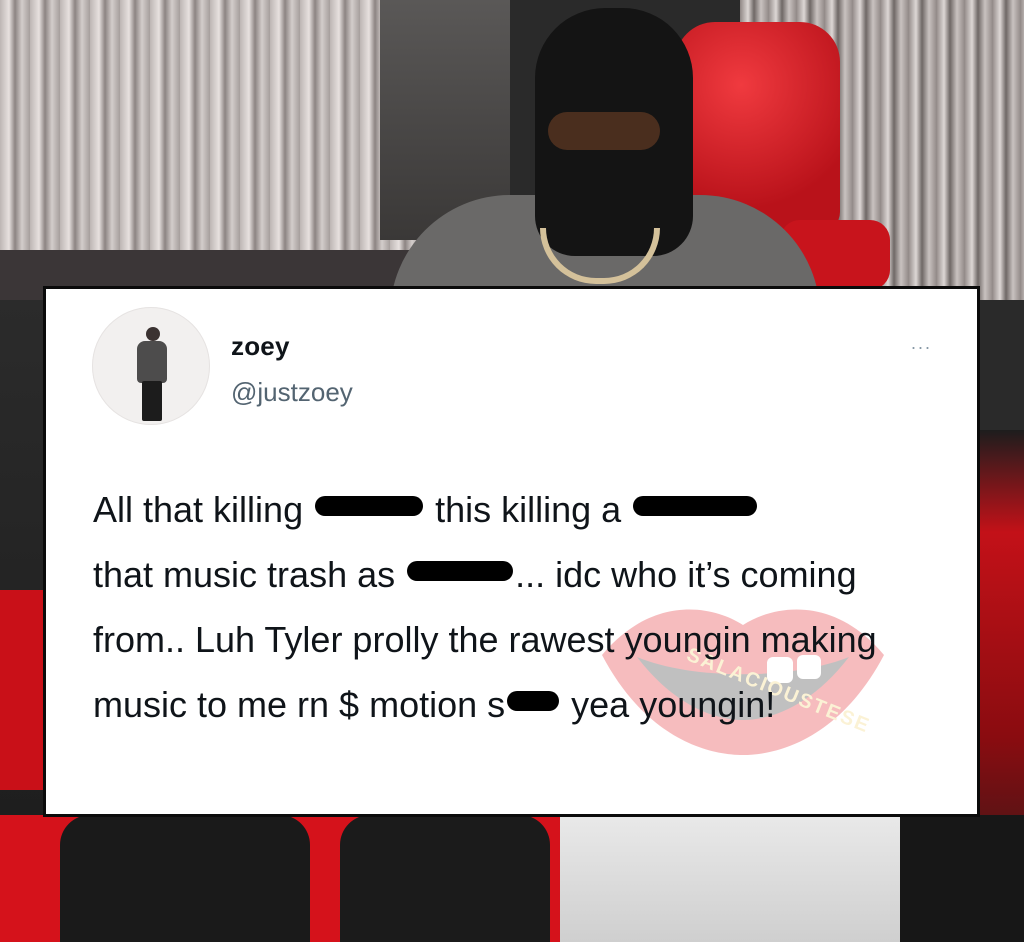  What do you see at coordinates (203, 509) in the screenshot?
I see `tweet-text-part-1: All that killing` at bounding box center [203, 509].